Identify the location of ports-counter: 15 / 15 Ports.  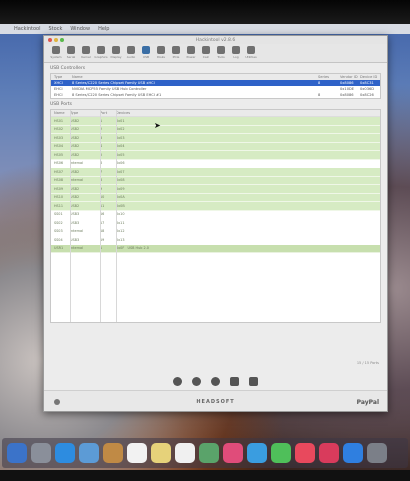
(367, 363).